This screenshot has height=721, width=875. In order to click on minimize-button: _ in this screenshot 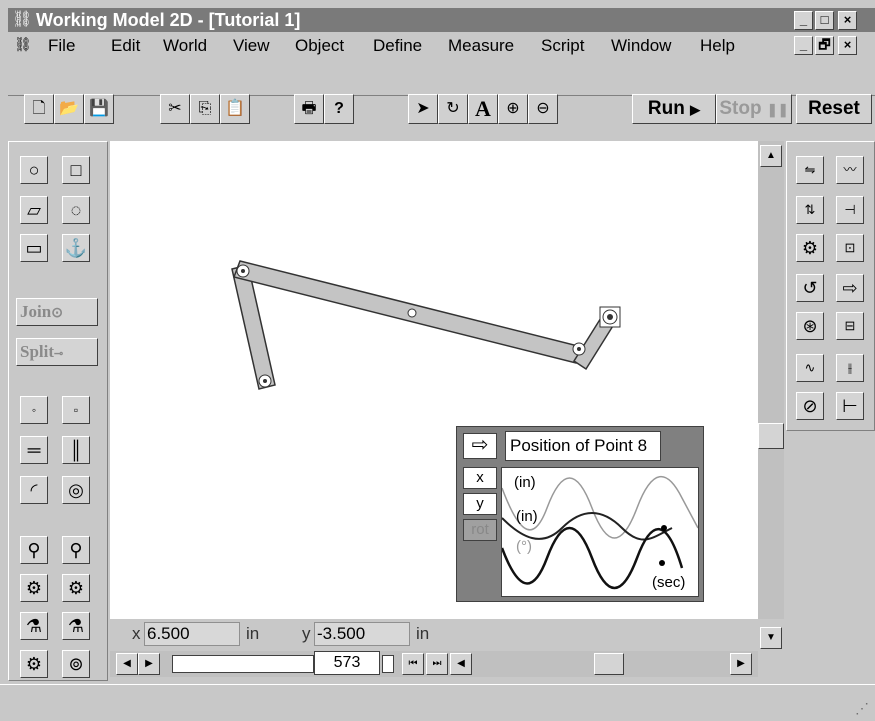, I will do `click(803, 20)`.